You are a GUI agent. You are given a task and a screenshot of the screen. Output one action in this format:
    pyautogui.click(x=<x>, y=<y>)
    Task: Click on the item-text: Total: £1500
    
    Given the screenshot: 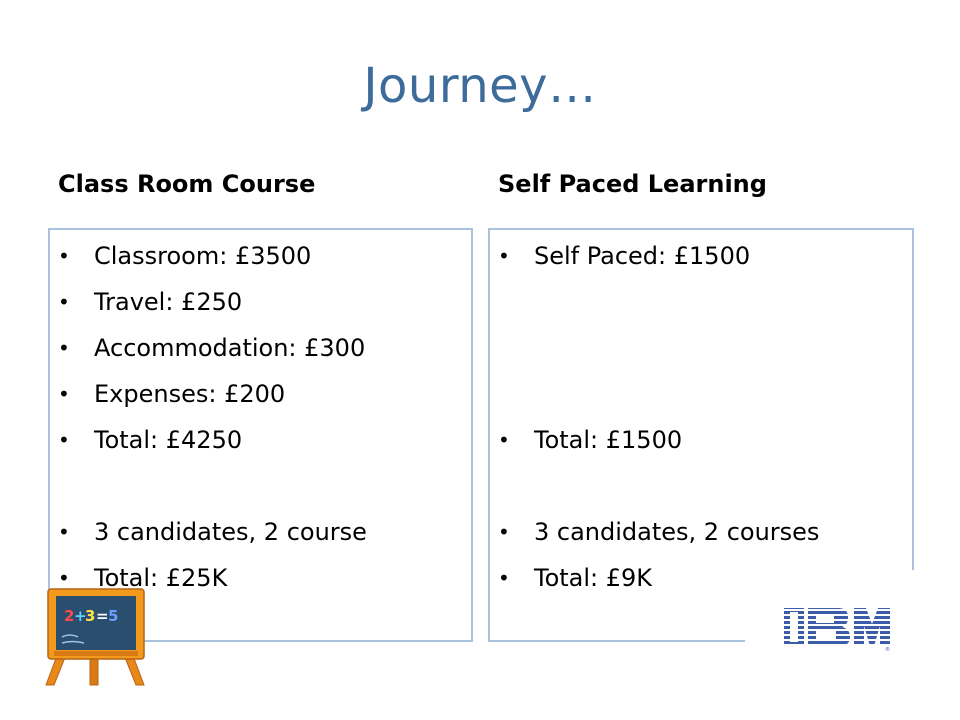 What is the action you would take?
    pyautogui.click(x=608, y=440)
    